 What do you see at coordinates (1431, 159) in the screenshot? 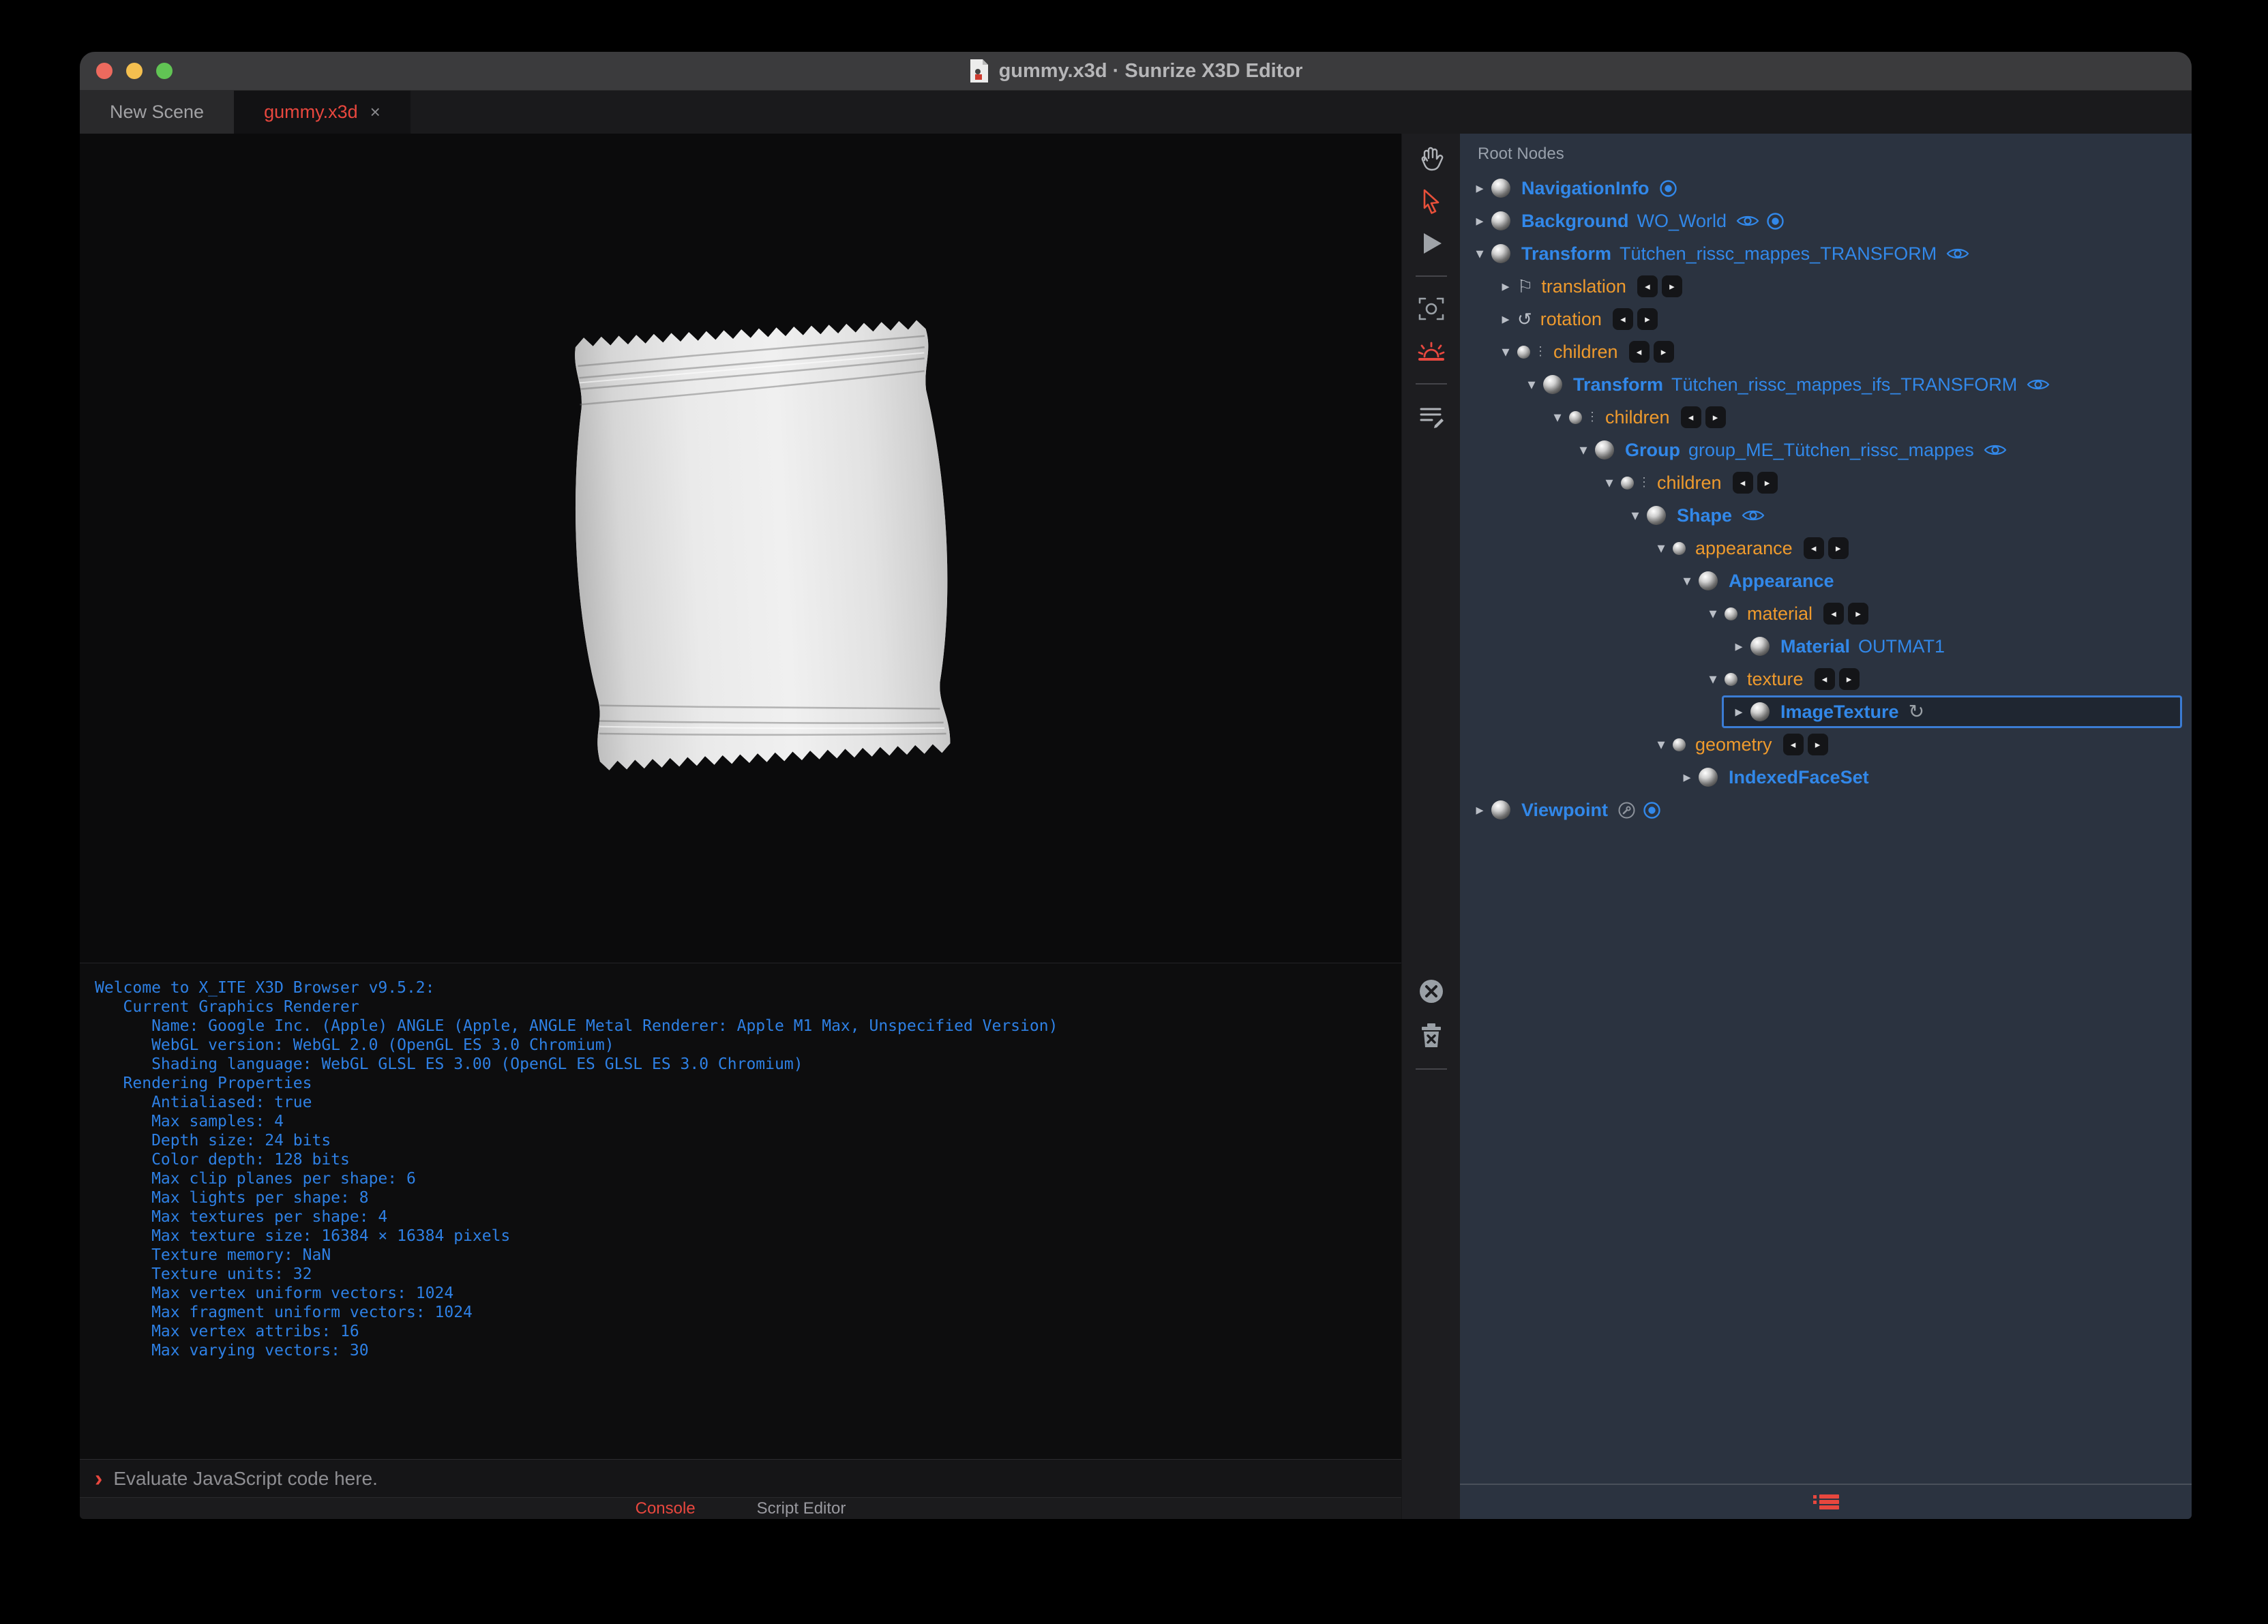
I see `pan-hand-icon` at bounding box center [1431, 159].